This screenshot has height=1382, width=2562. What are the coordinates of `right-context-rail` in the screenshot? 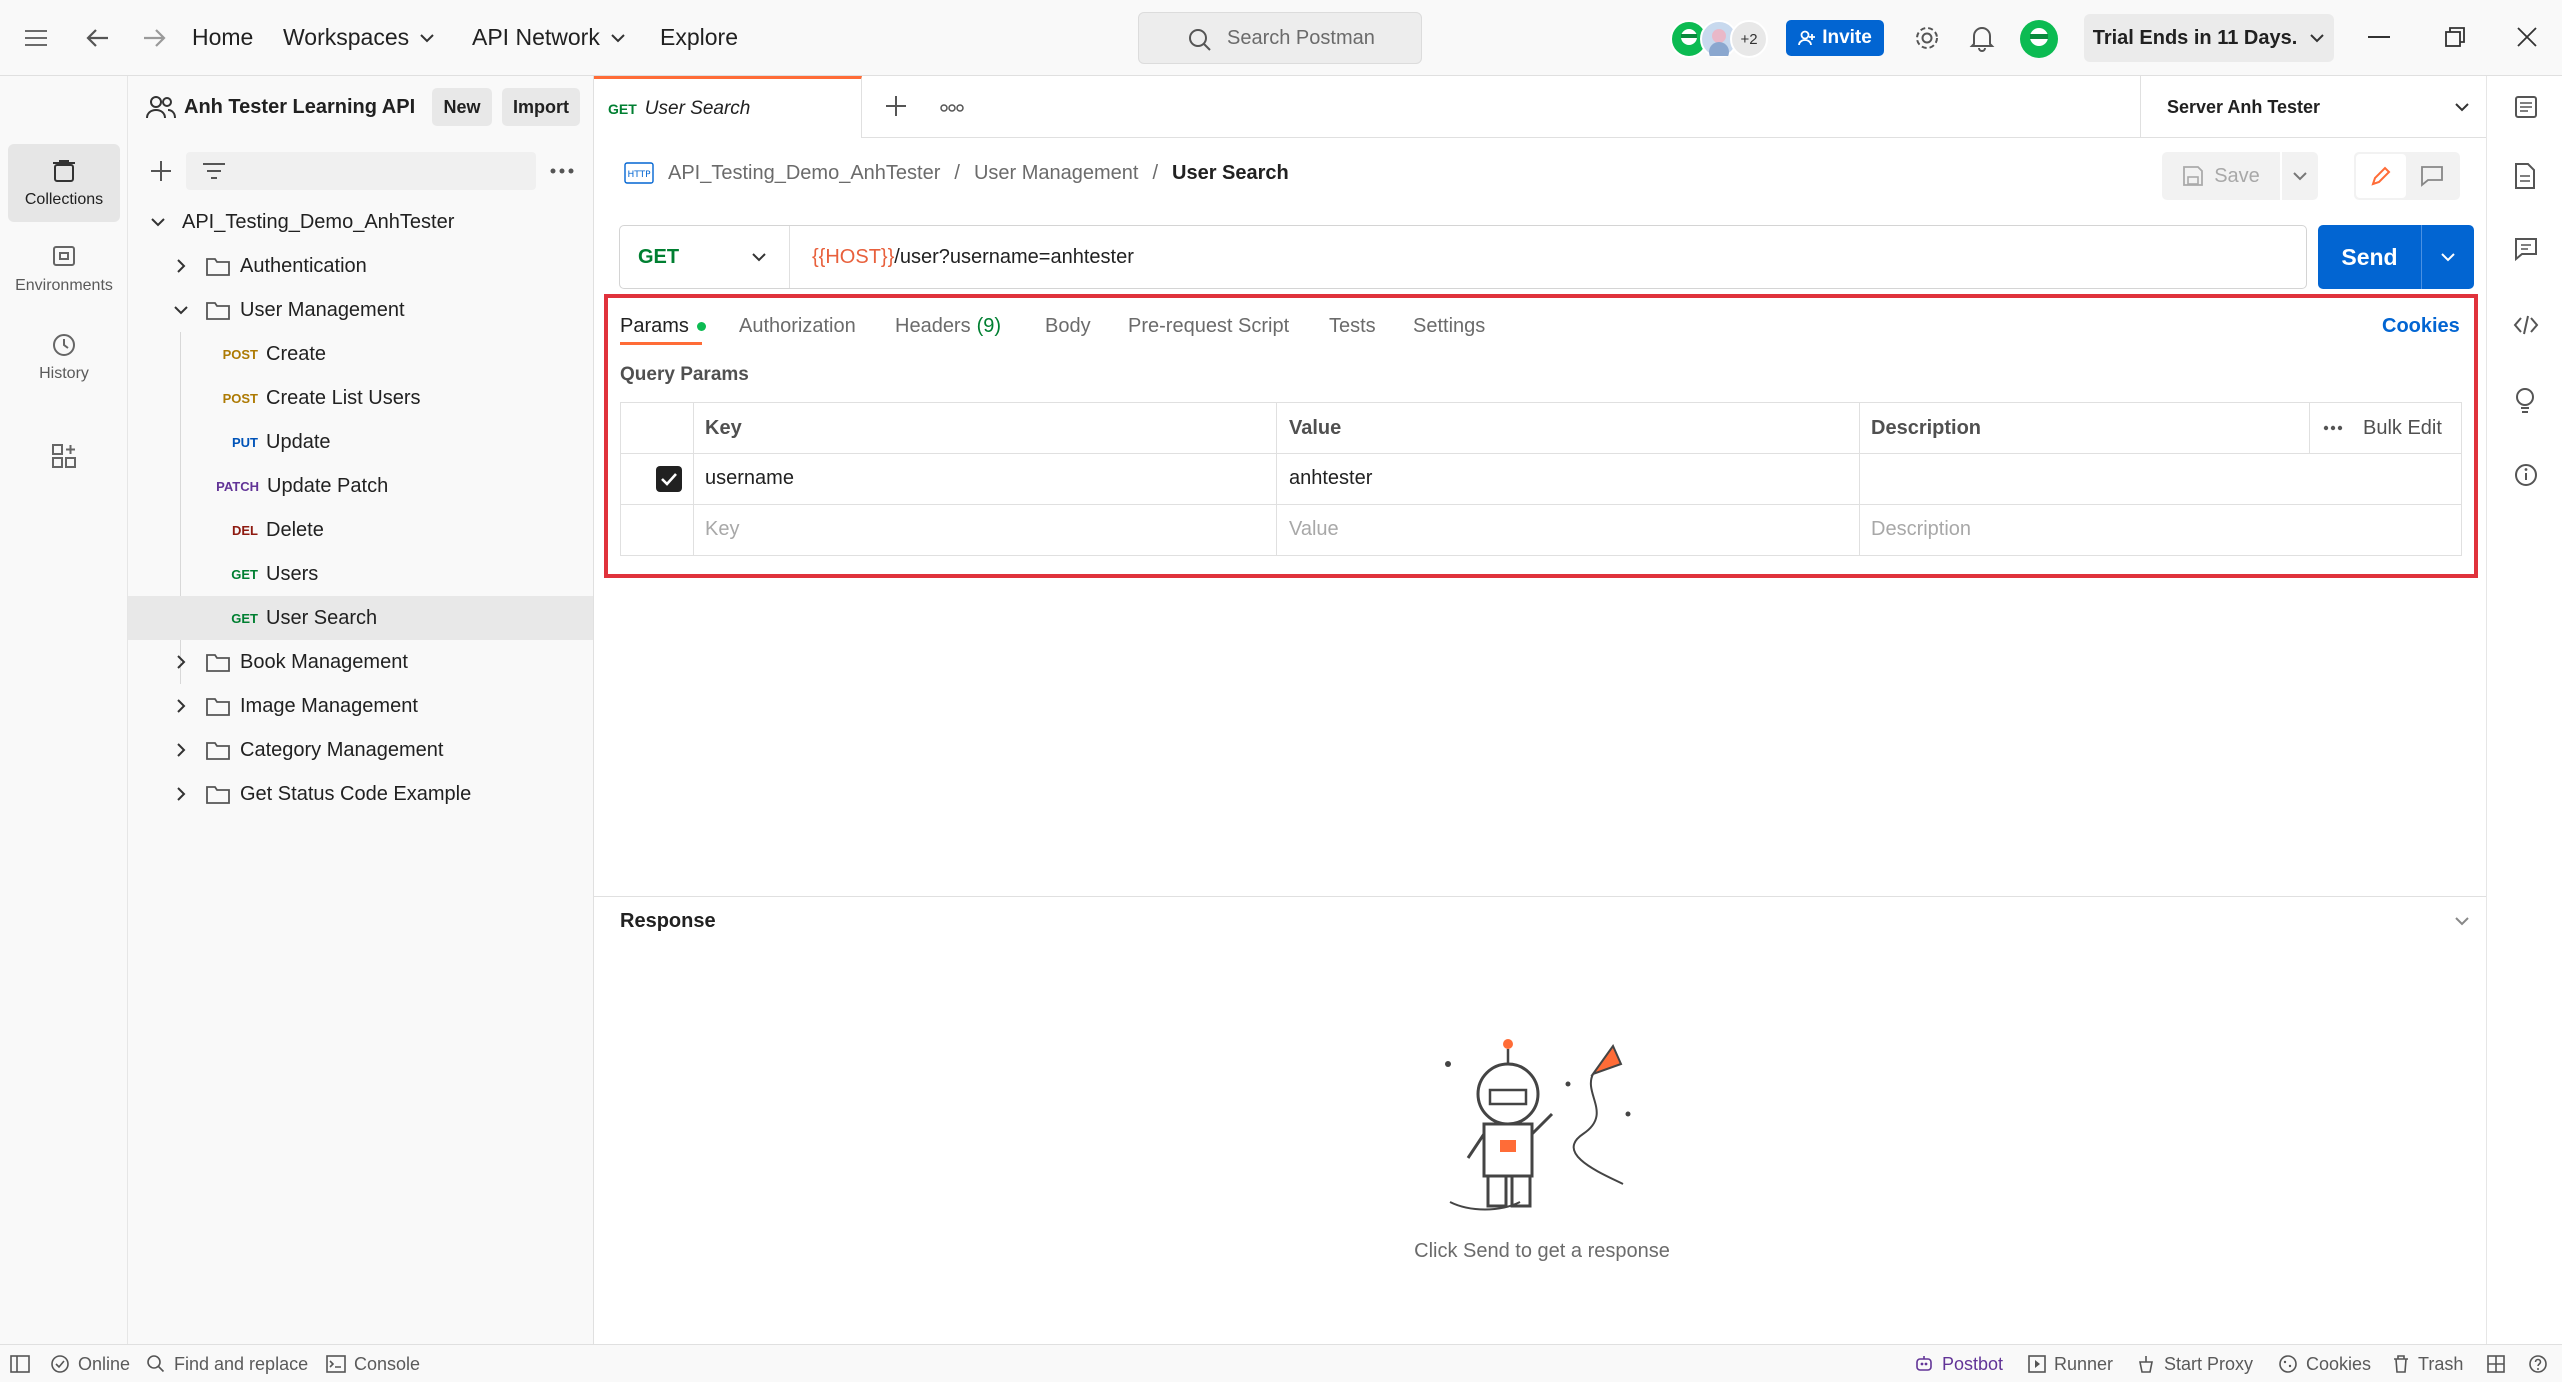 It's located at (2524, 710).